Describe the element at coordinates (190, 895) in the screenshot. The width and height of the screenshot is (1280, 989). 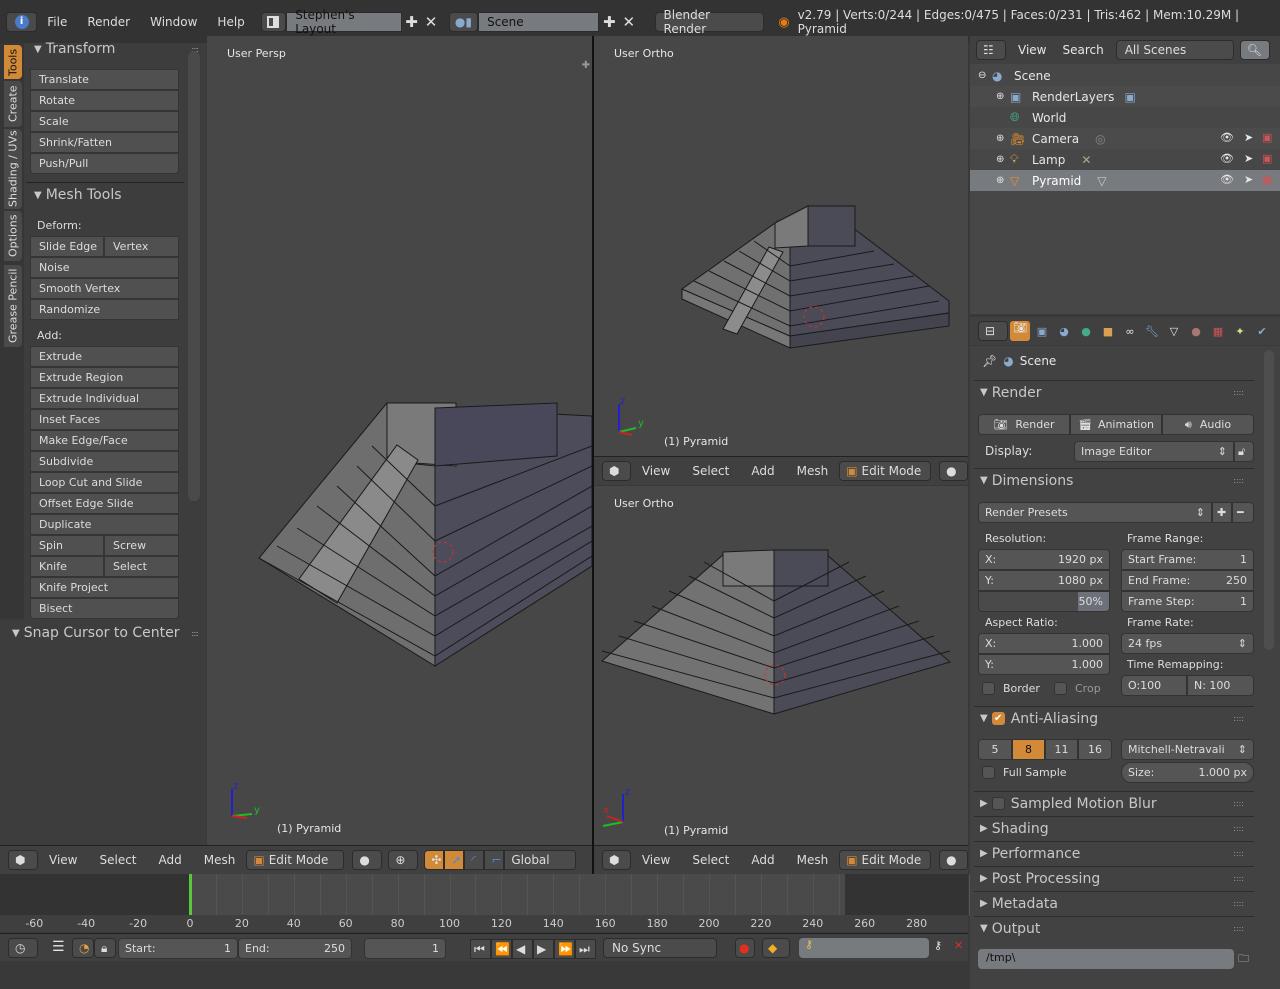
I see `current-frame-marker` at that location.